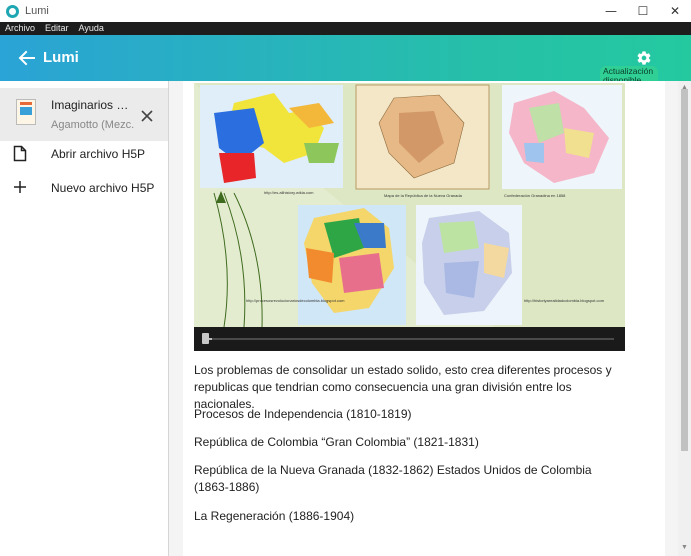  I want to click on map-caption-1: http://es.allhistory.wikia.com, so click(289, 192).